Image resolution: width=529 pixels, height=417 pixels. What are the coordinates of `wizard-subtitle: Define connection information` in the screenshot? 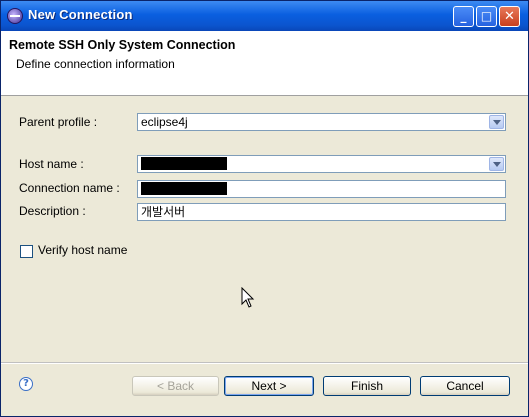 It's located at (95, 64).